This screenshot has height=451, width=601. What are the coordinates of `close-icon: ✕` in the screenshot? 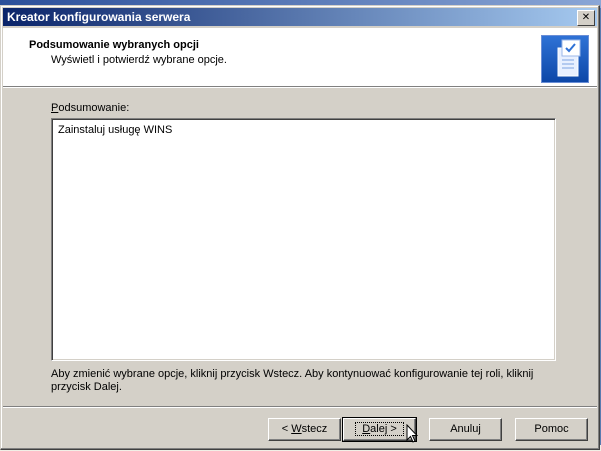 It's located at (586, 17).